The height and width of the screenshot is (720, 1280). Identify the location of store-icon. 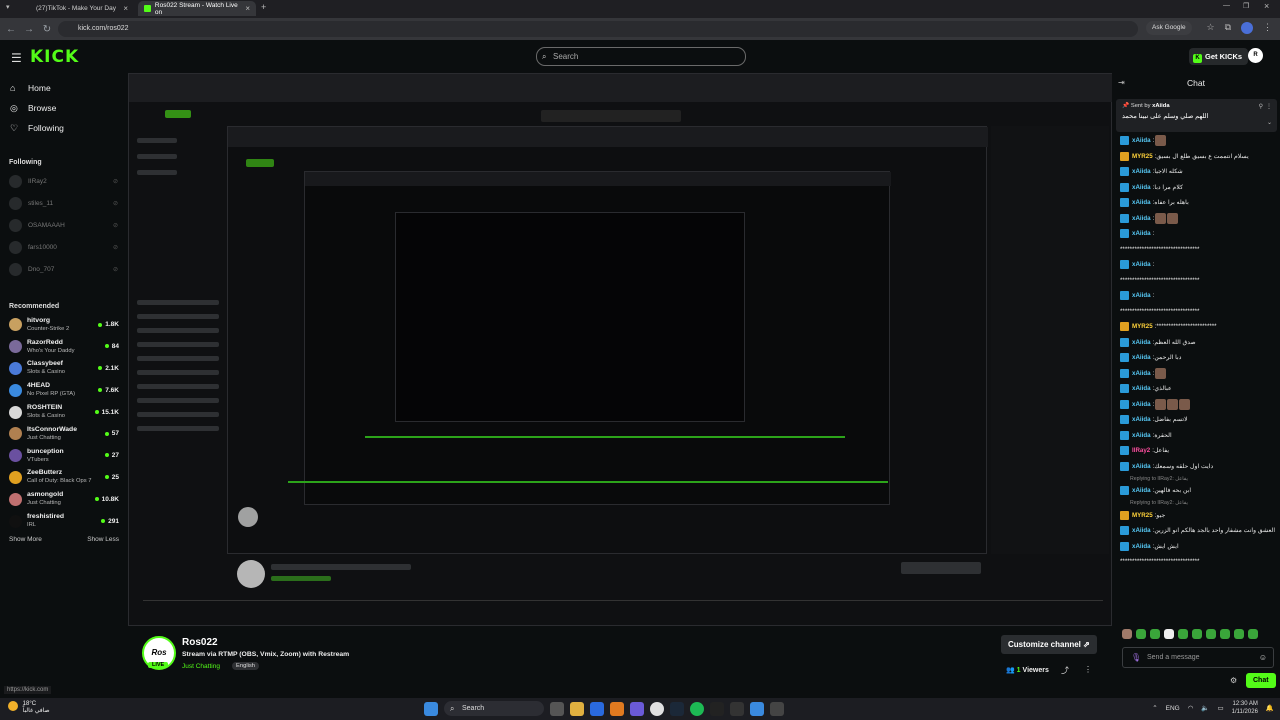
(597, 708).